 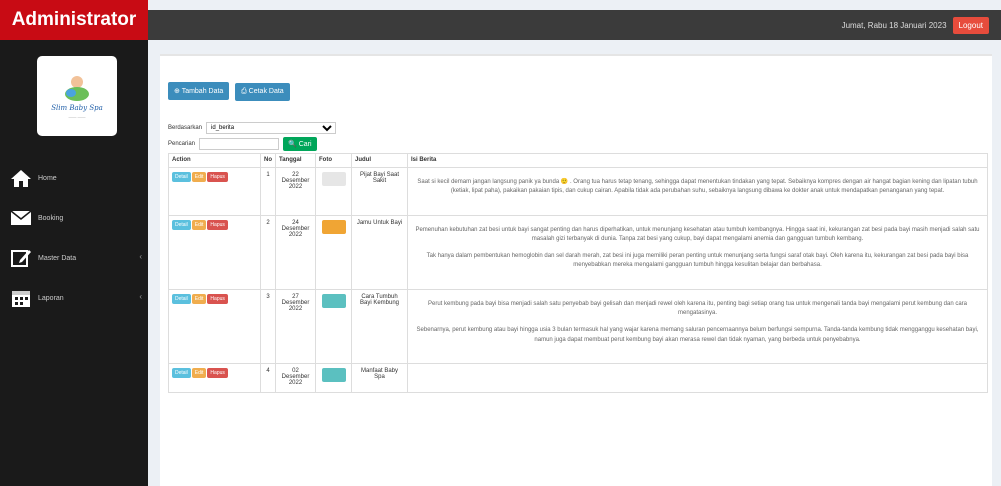 I want to click on table-header-row: Action No Tanggal Foto Judul Isi Berita, so click(x=578, y=160).